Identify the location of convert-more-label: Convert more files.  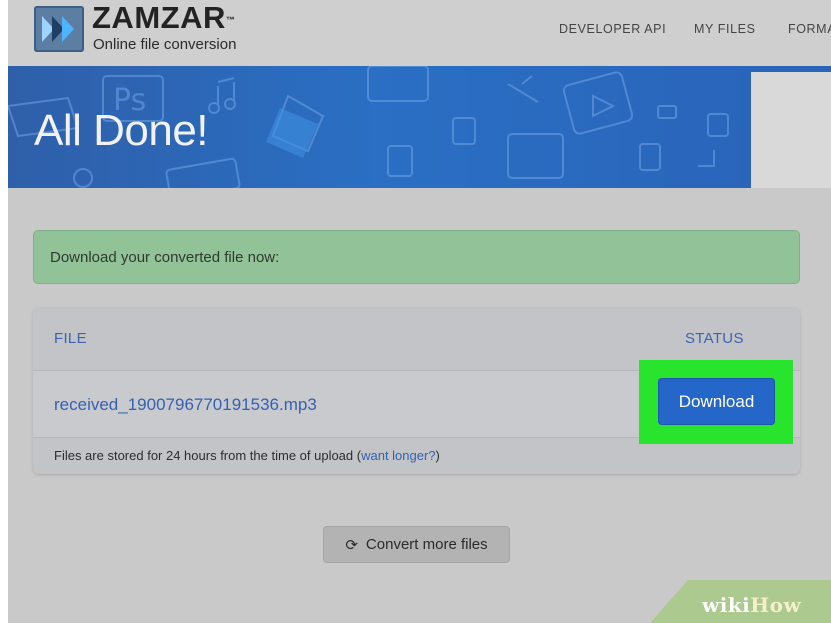
(426, 544).